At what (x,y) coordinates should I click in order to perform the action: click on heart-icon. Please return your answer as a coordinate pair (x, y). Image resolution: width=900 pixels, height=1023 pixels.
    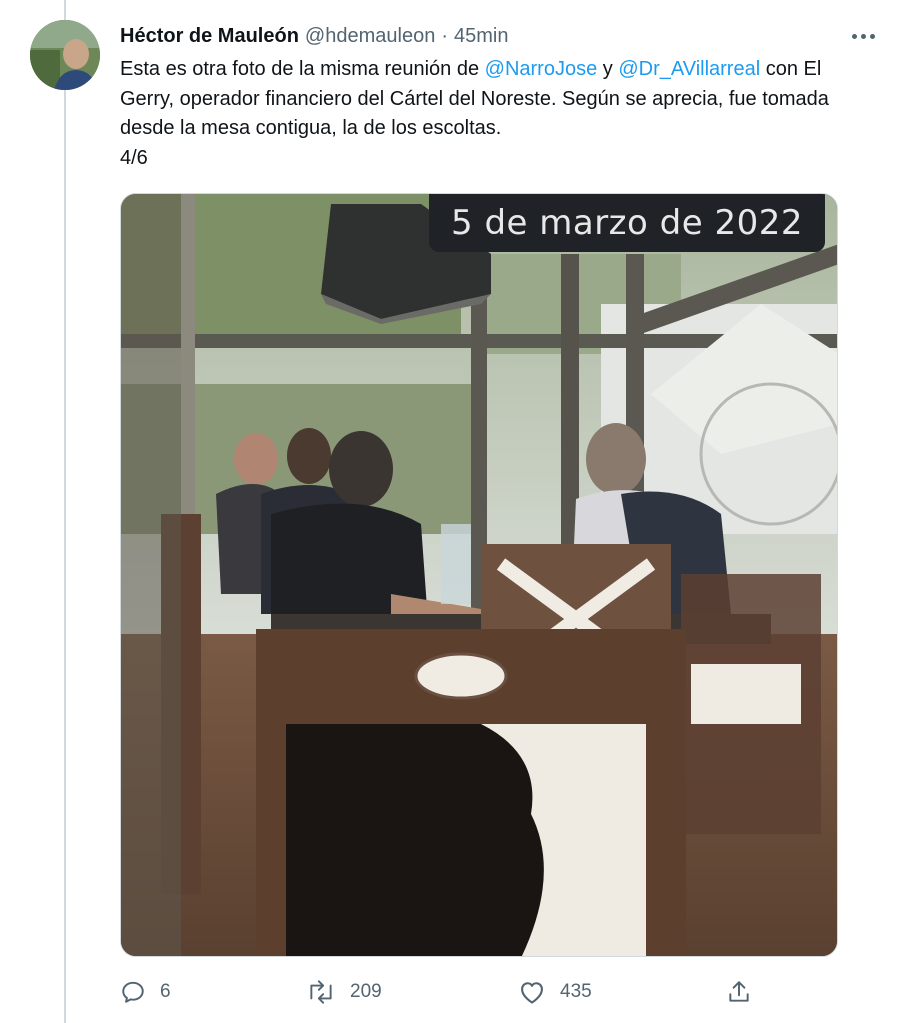
    Looking at the image, I should click on (532, 993).